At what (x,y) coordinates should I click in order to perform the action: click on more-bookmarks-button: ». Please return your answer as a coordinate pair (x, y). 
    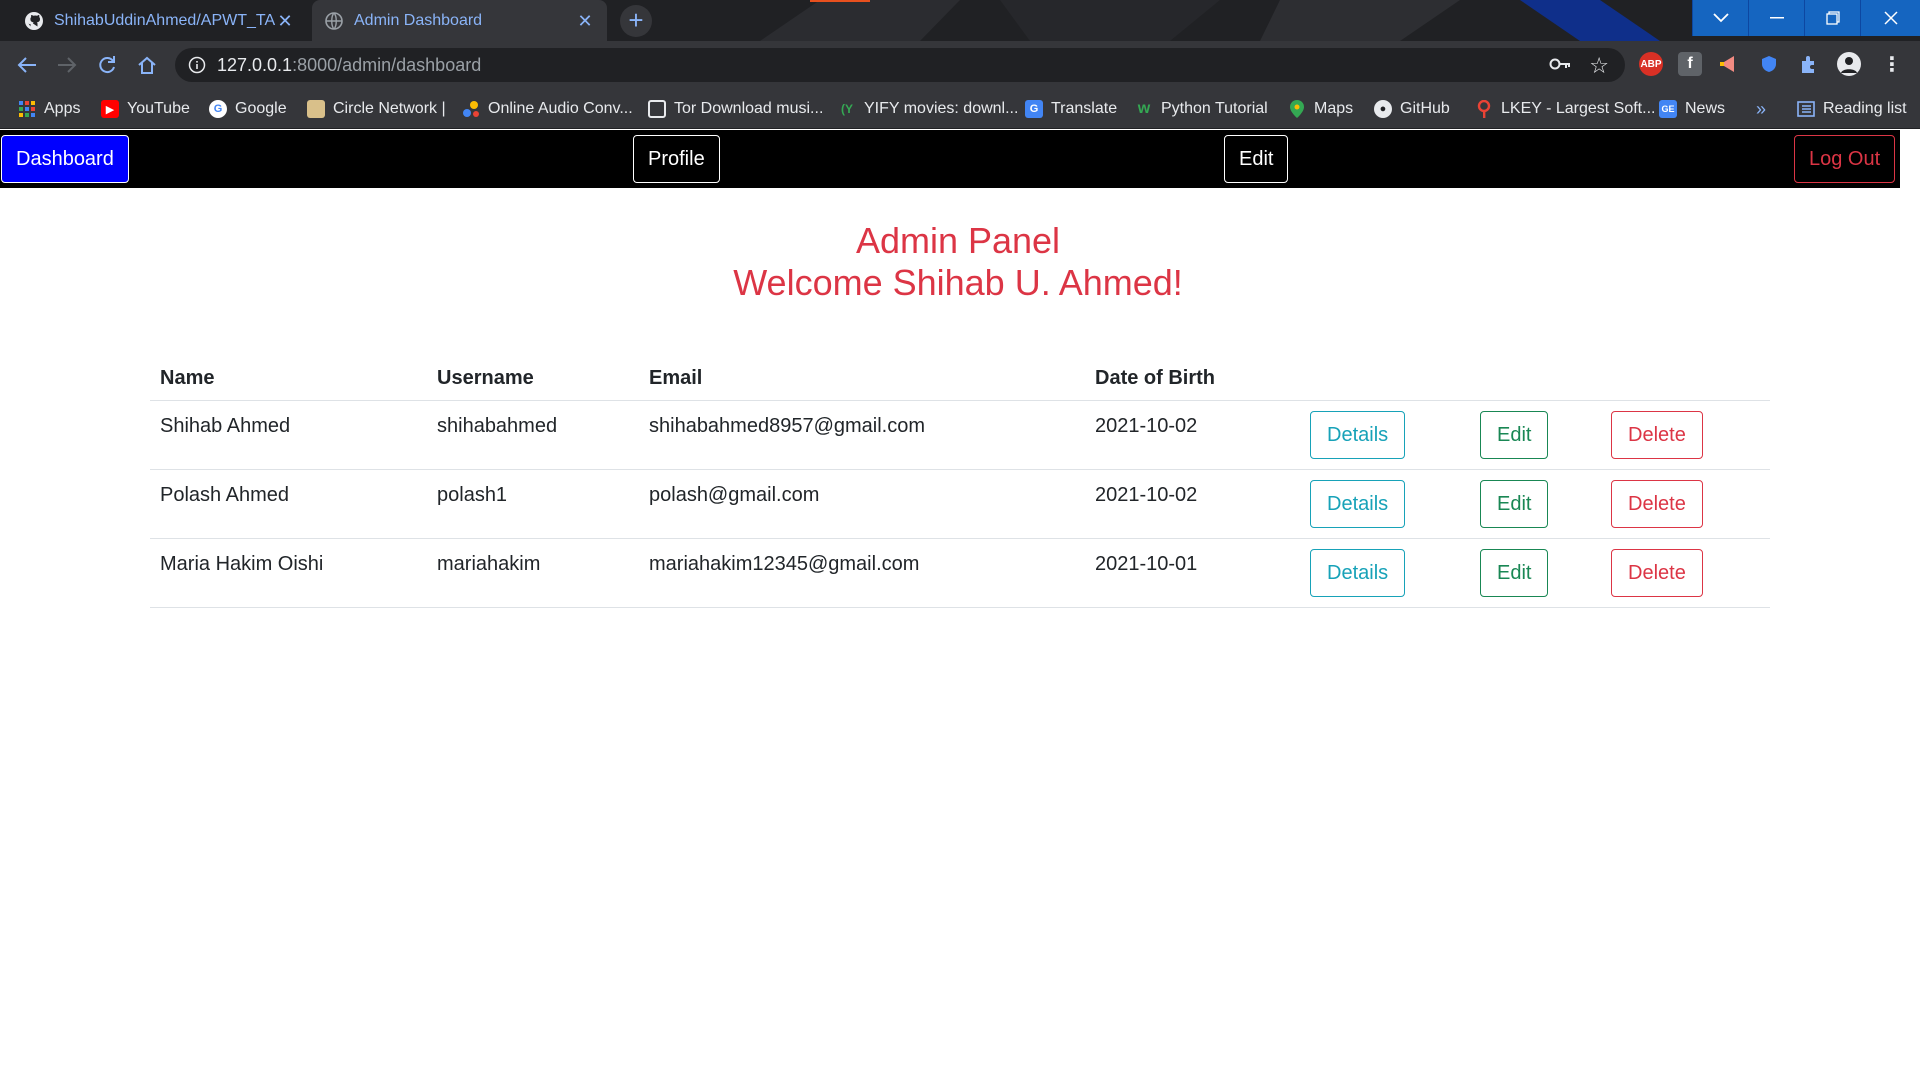
    Looking at the image, I should click on (1761, 109).